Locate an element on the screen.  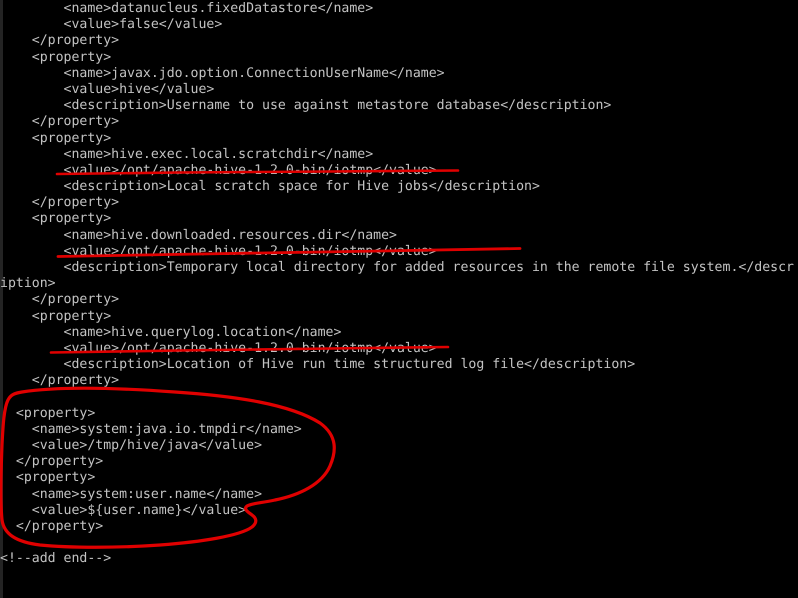
console-line: <name>hive.querylog.location</name> is located at coordinates (171, 332).